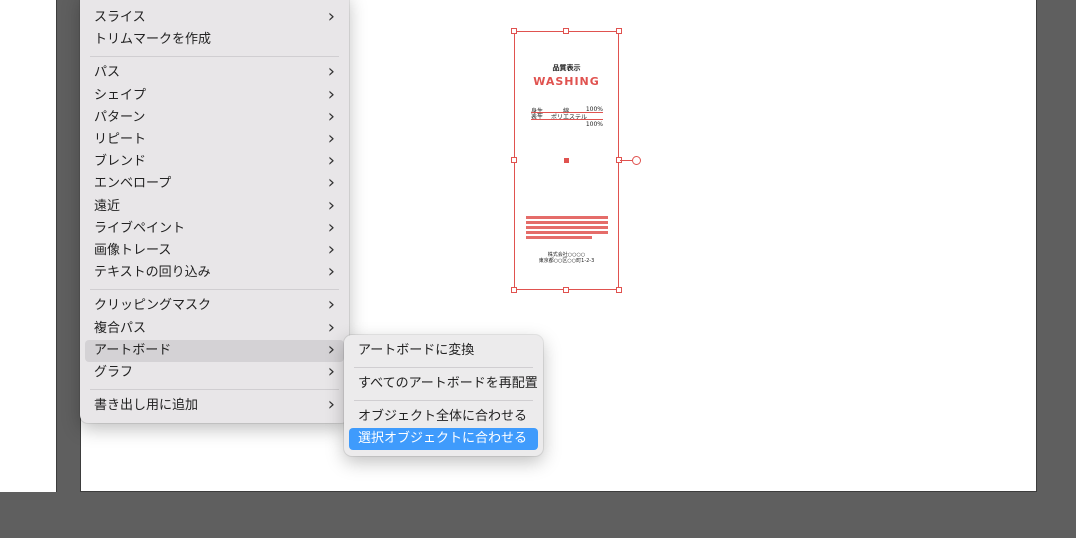  I want to click on menu-item-label: グラフ, so click(114, 372).